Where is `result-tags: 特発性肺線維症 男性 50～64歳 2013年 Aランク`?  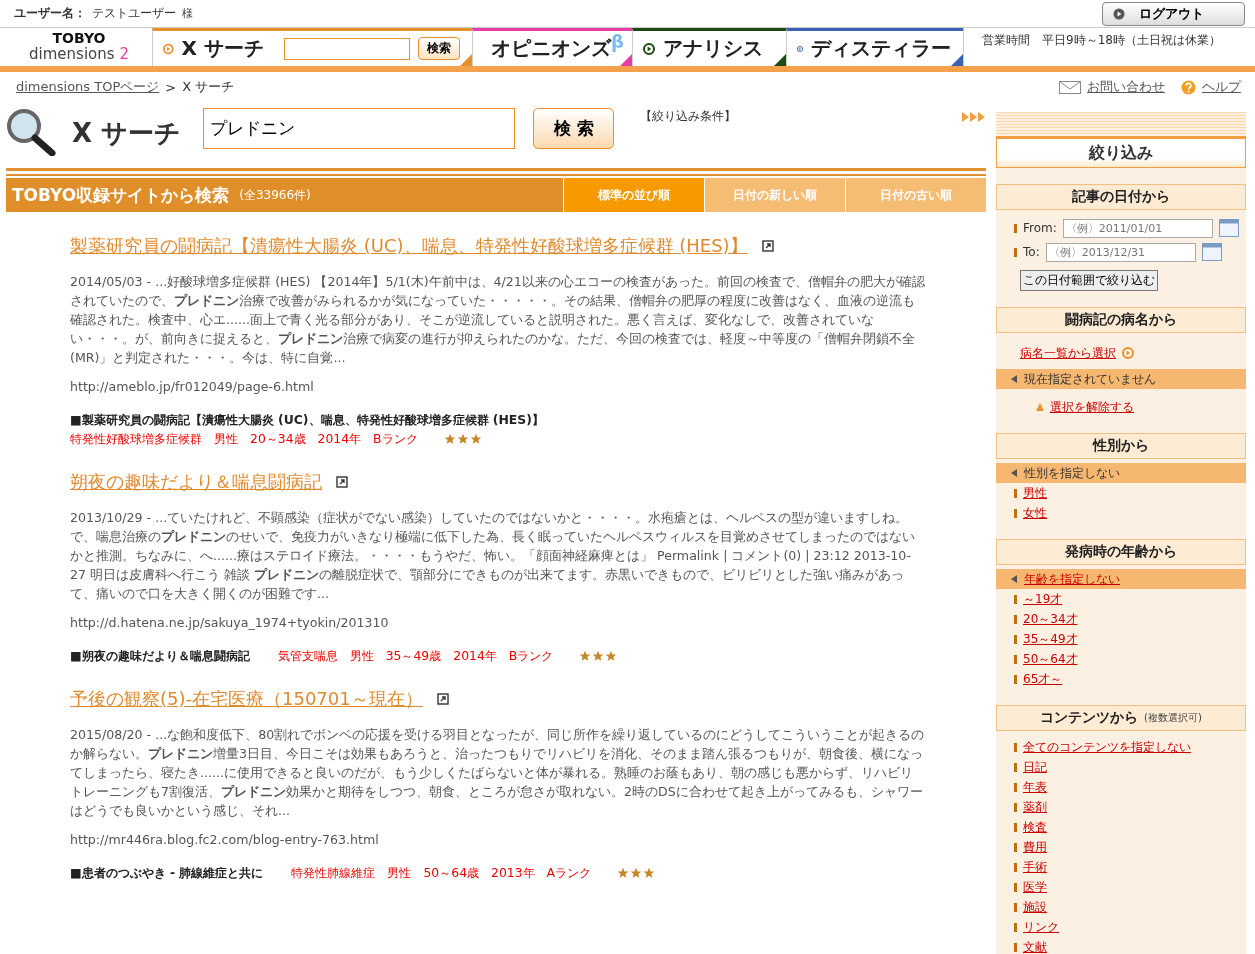
result-tags: 特発性肺線維症 男性 50～64歳 2013年 Aランク is located at coordinates (441, 872).